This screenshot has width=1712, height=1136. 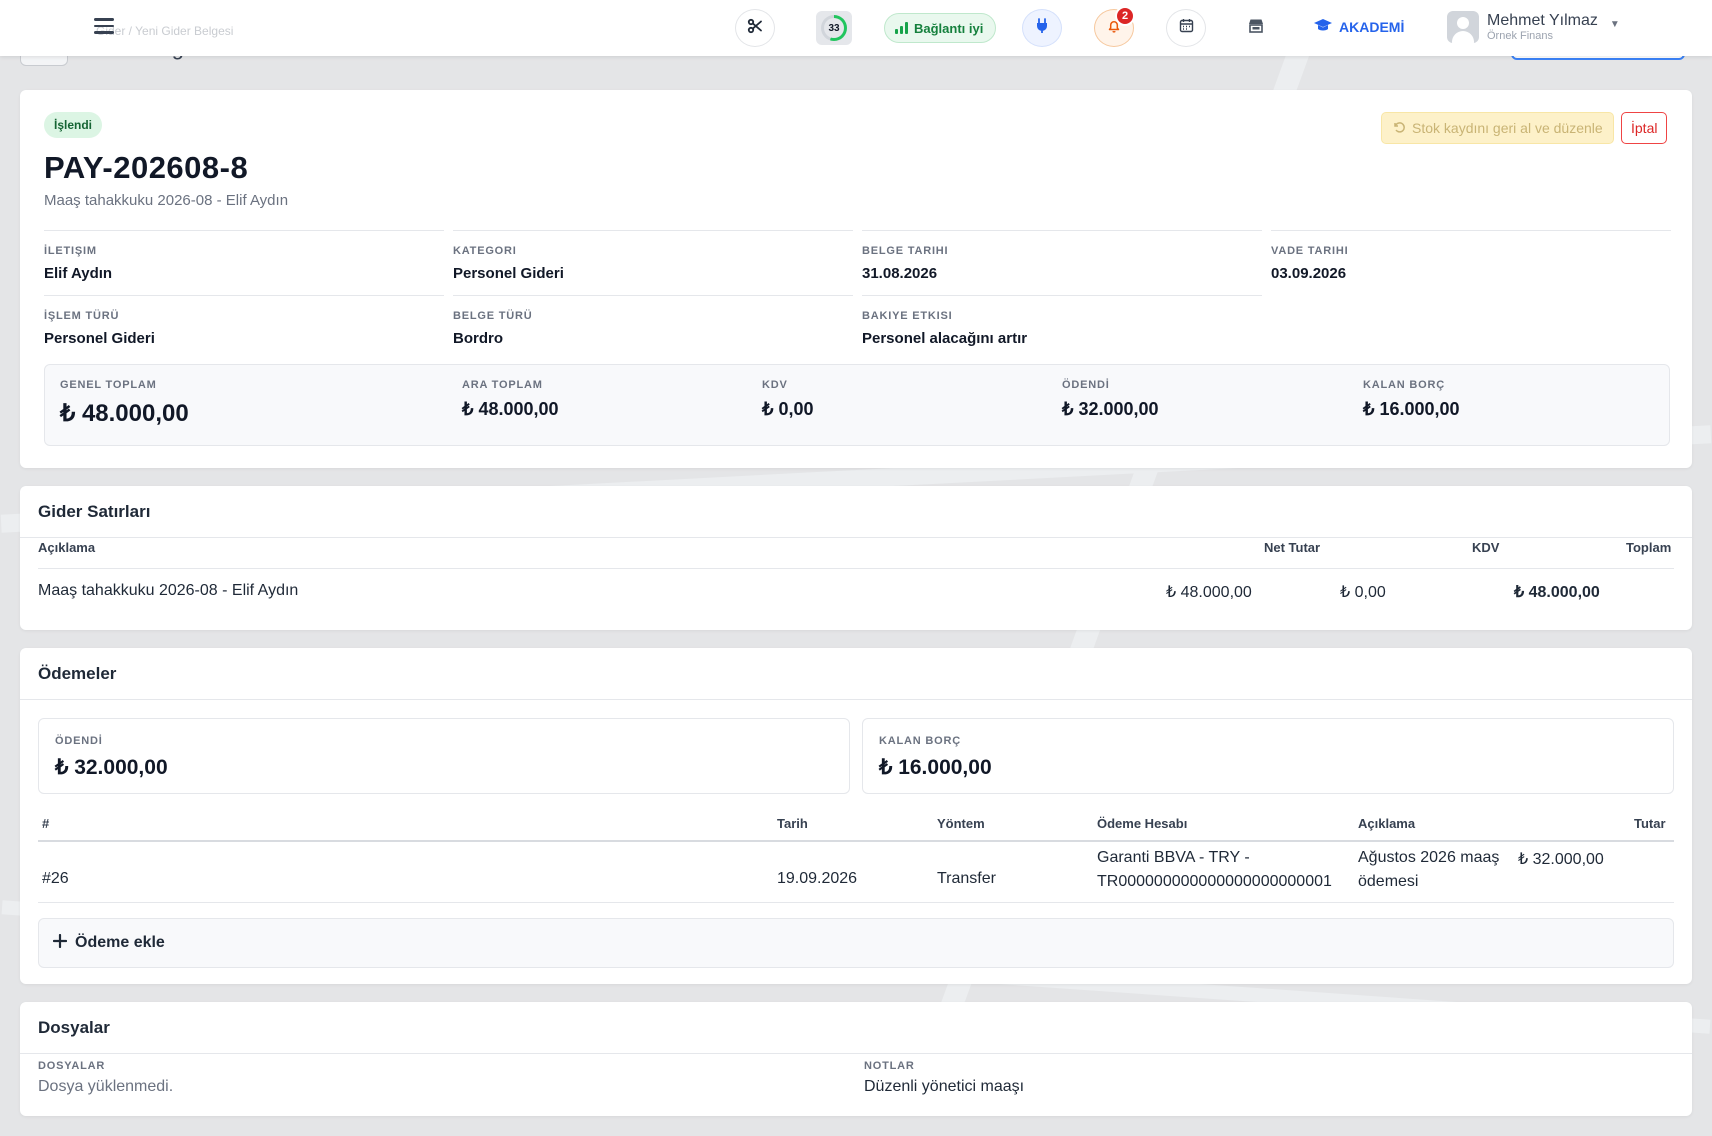 What do you see at coordinates (1507, 128) in the screenshot?
I see `undo-stock-label: Stok kaydını geri al ve düzenle` at bounding box center [1507, 128].